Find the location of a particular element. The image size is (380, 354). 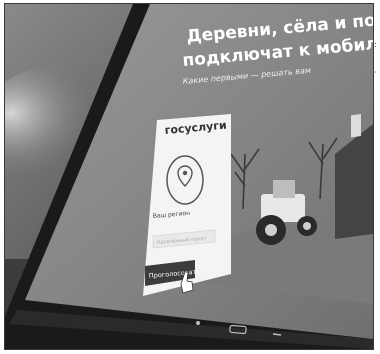

sensor-dot is located at coordinates (198, 323).